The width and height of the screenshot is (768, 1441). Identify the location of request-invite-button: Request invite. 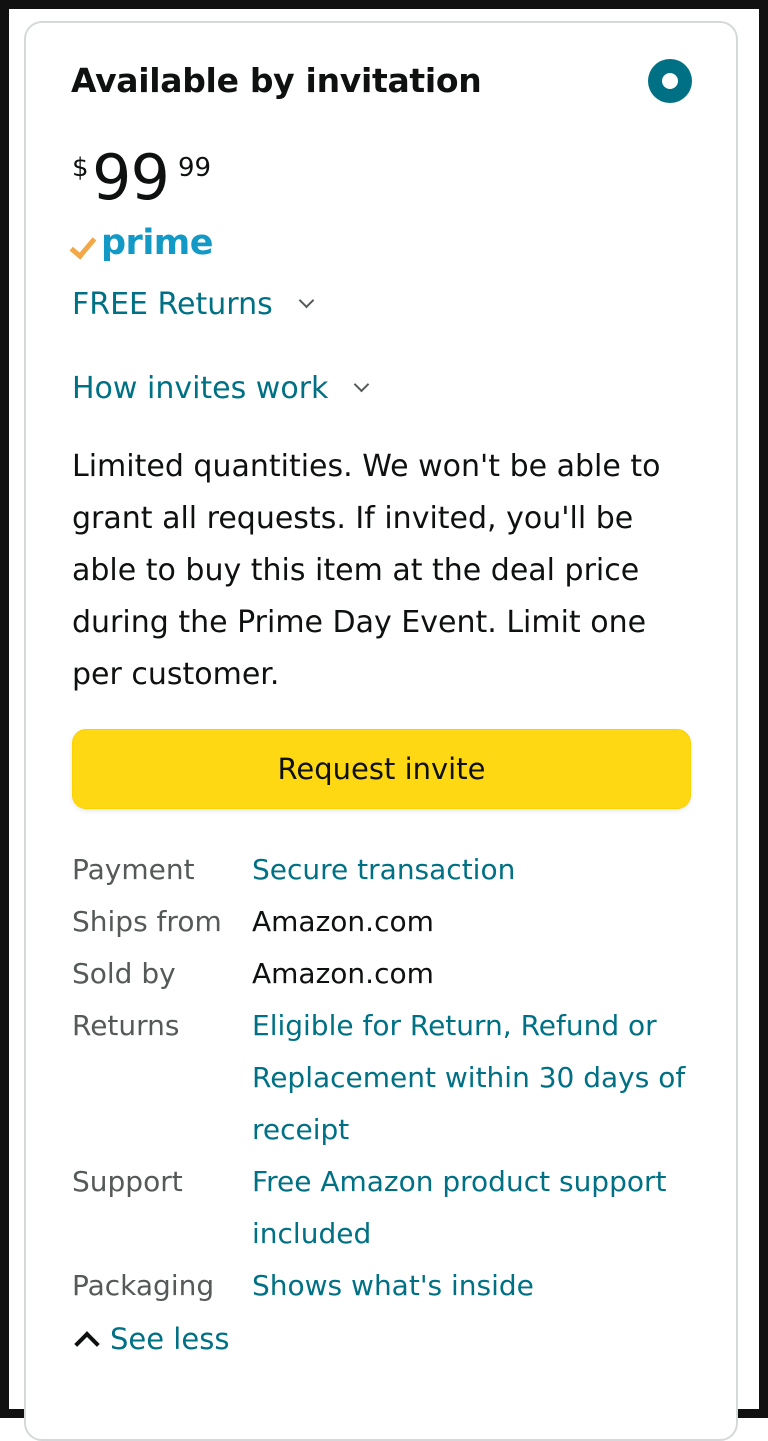
(381, 769).